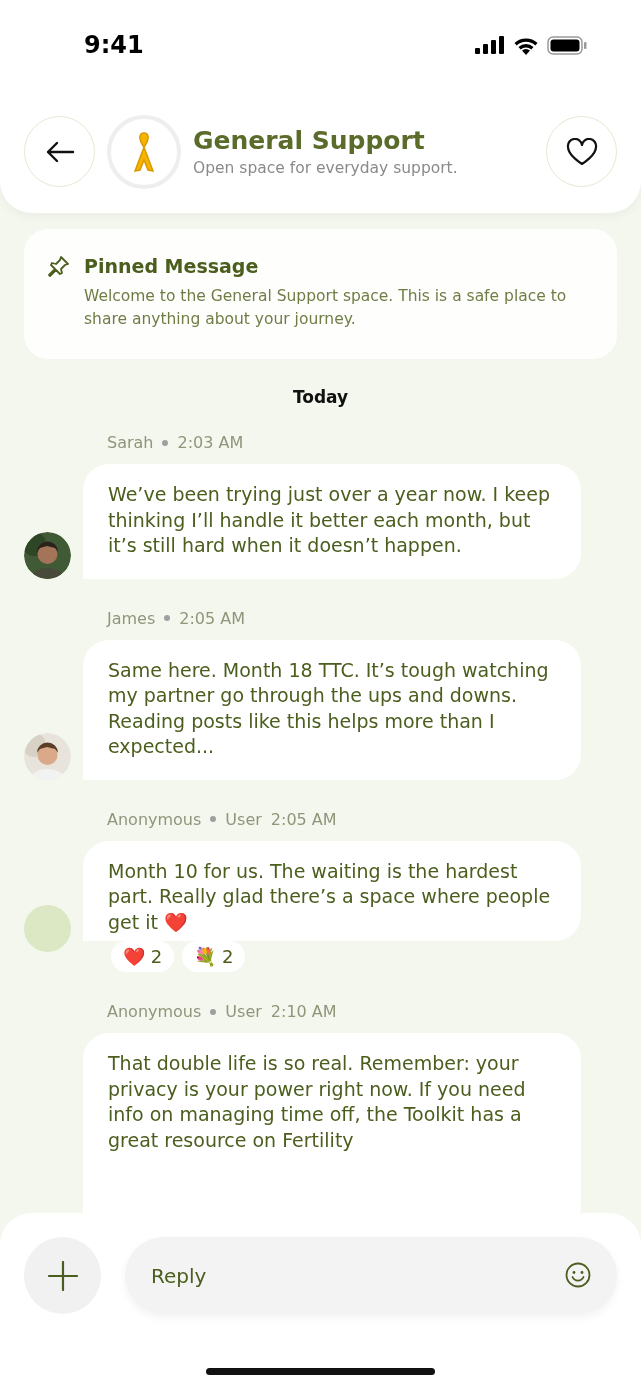 The width and height of the screenshot is (641, 1391). What do you see at coordinates (490, 45) in the screenshot?
I see `signal-icon` at bounding box center [490, 45].